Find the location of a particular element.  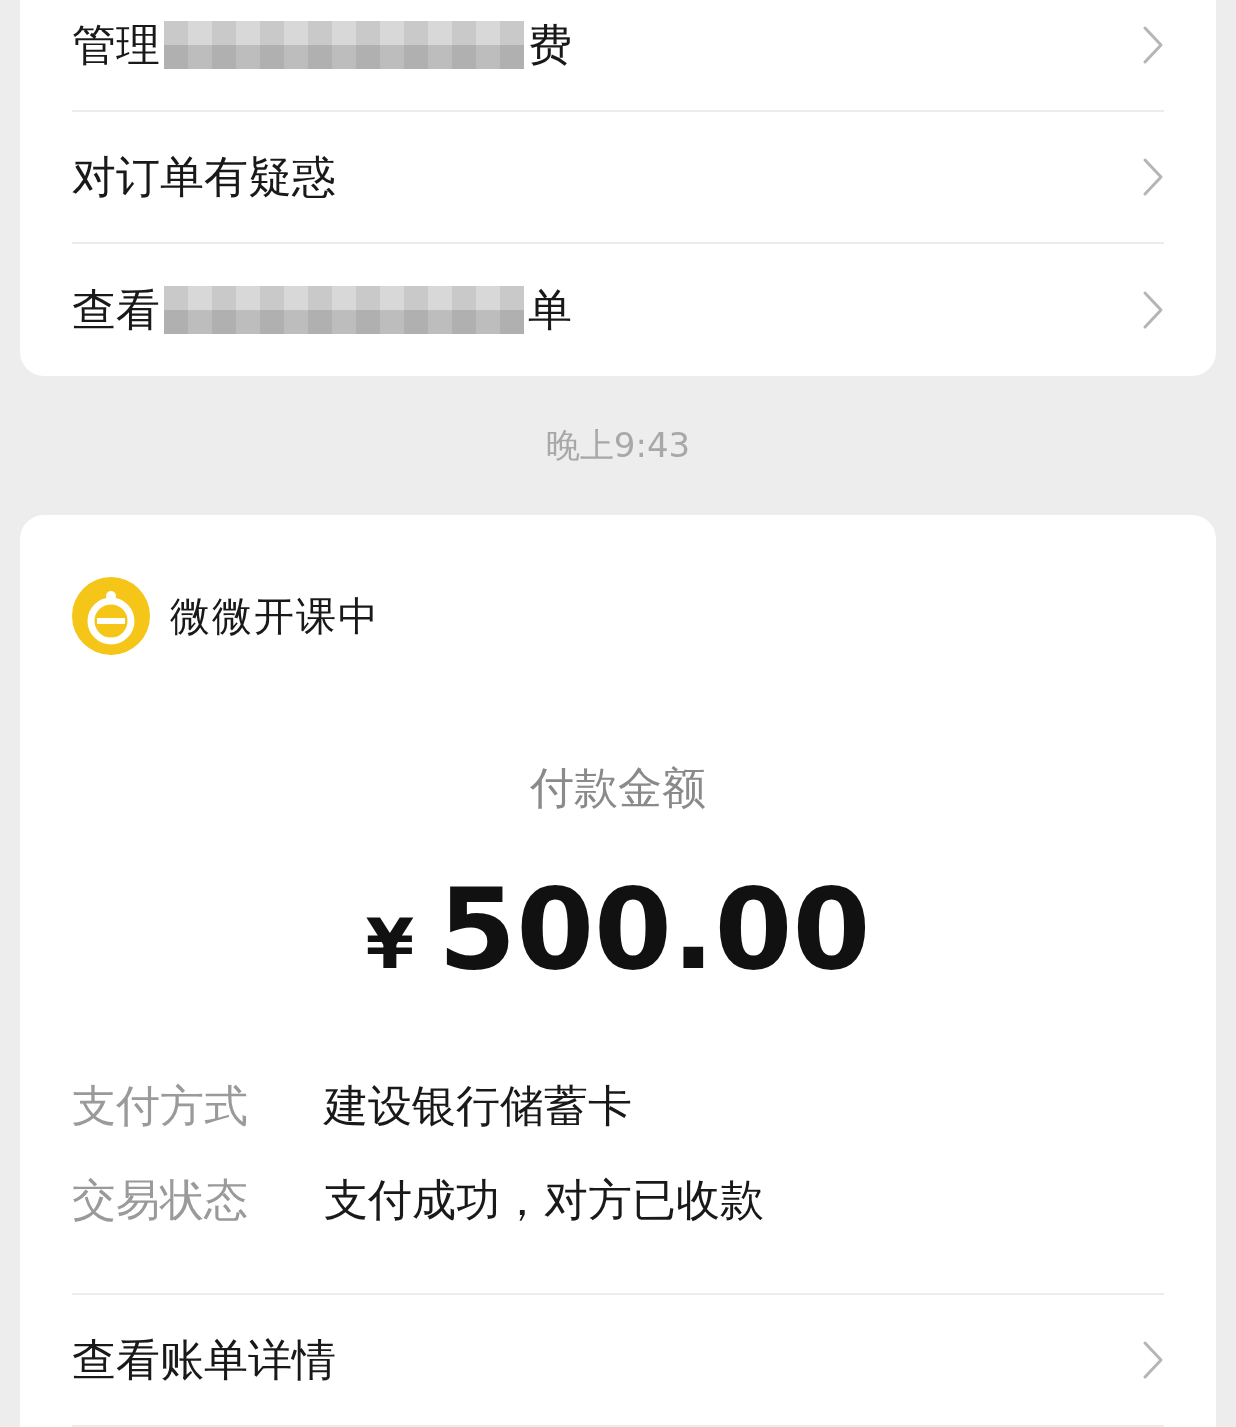

detail-label: 支付方式 is located at coordinates (160, 1106).